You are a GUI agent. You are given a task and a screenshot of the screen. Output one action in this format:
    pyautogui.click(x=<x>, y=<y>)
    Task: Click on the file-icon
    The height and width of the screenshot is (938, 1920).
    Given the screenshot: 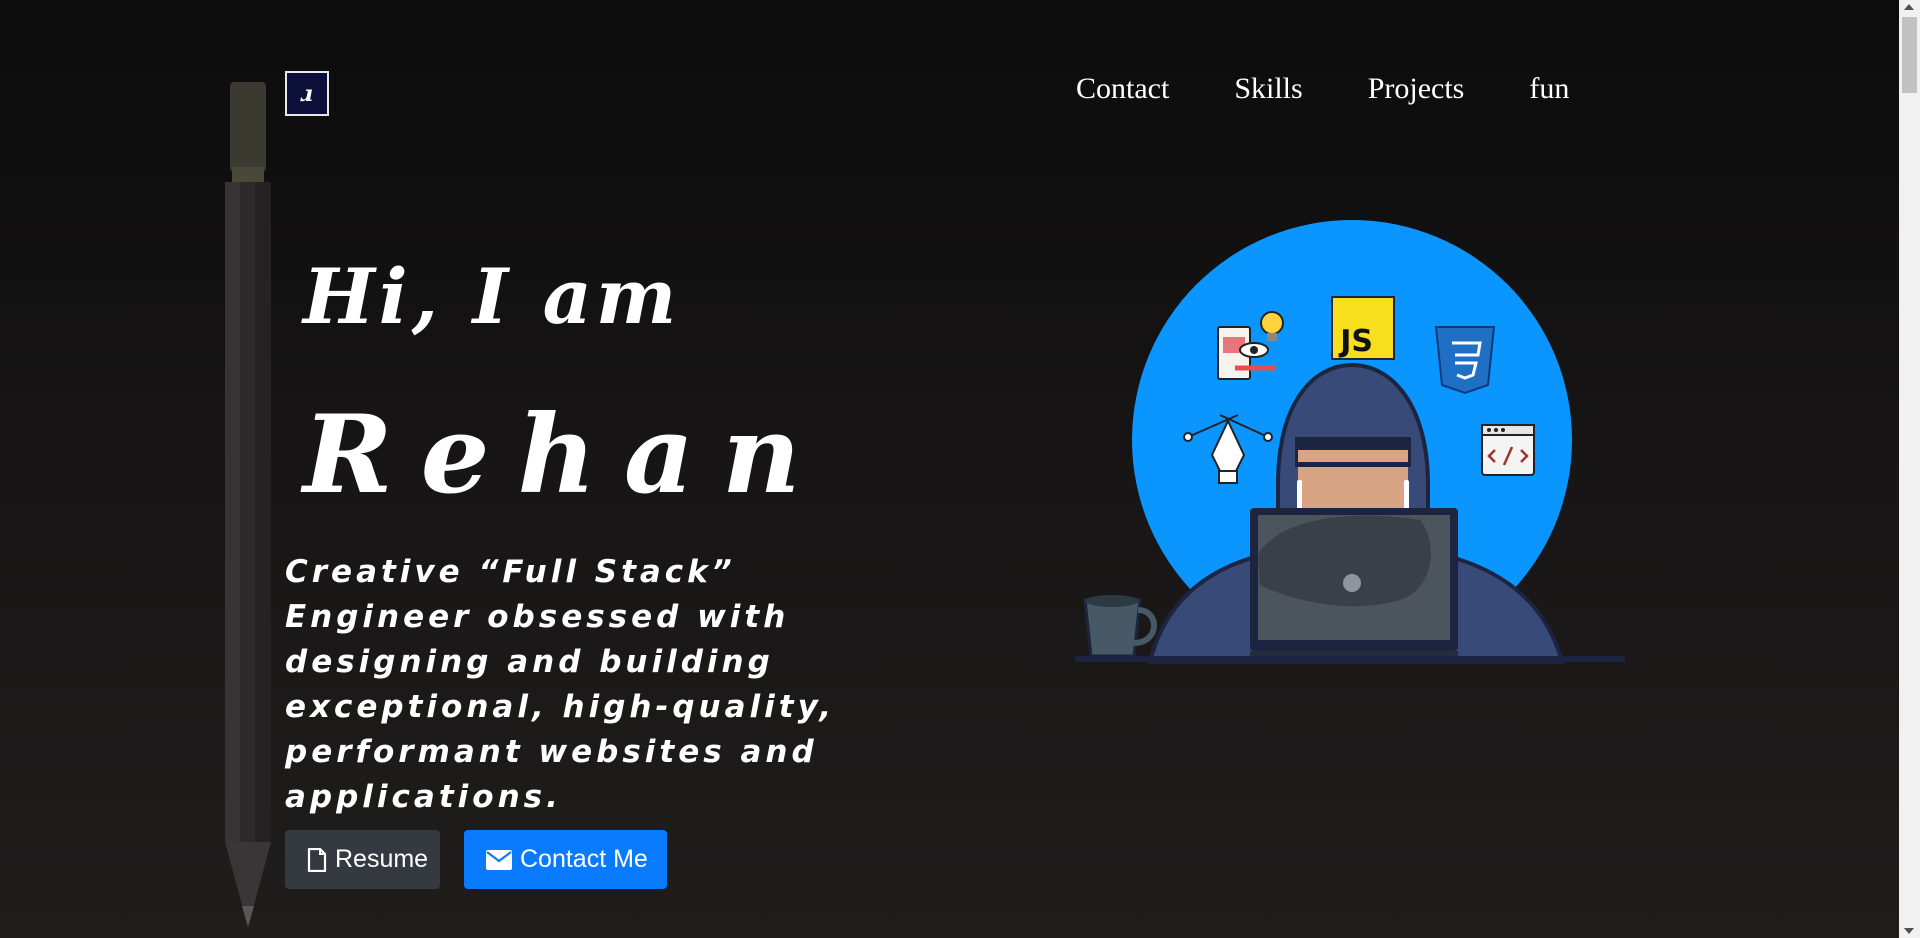 What is the action you would take?
    pyautogui.click(x=317, y=859)
    